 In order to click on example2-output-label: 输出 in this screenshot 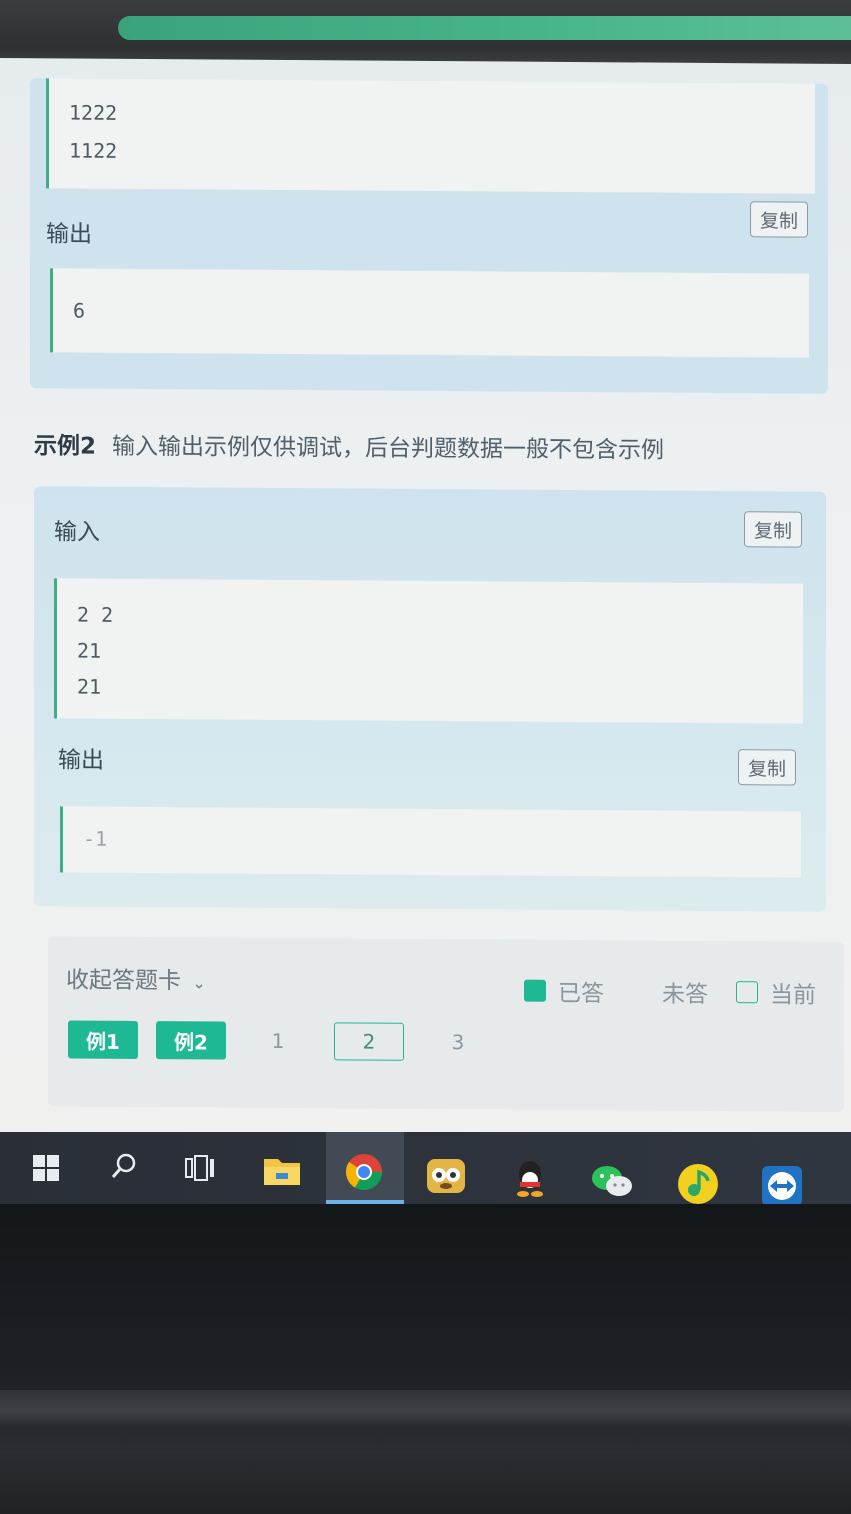, I will do `click(81, 760)`.